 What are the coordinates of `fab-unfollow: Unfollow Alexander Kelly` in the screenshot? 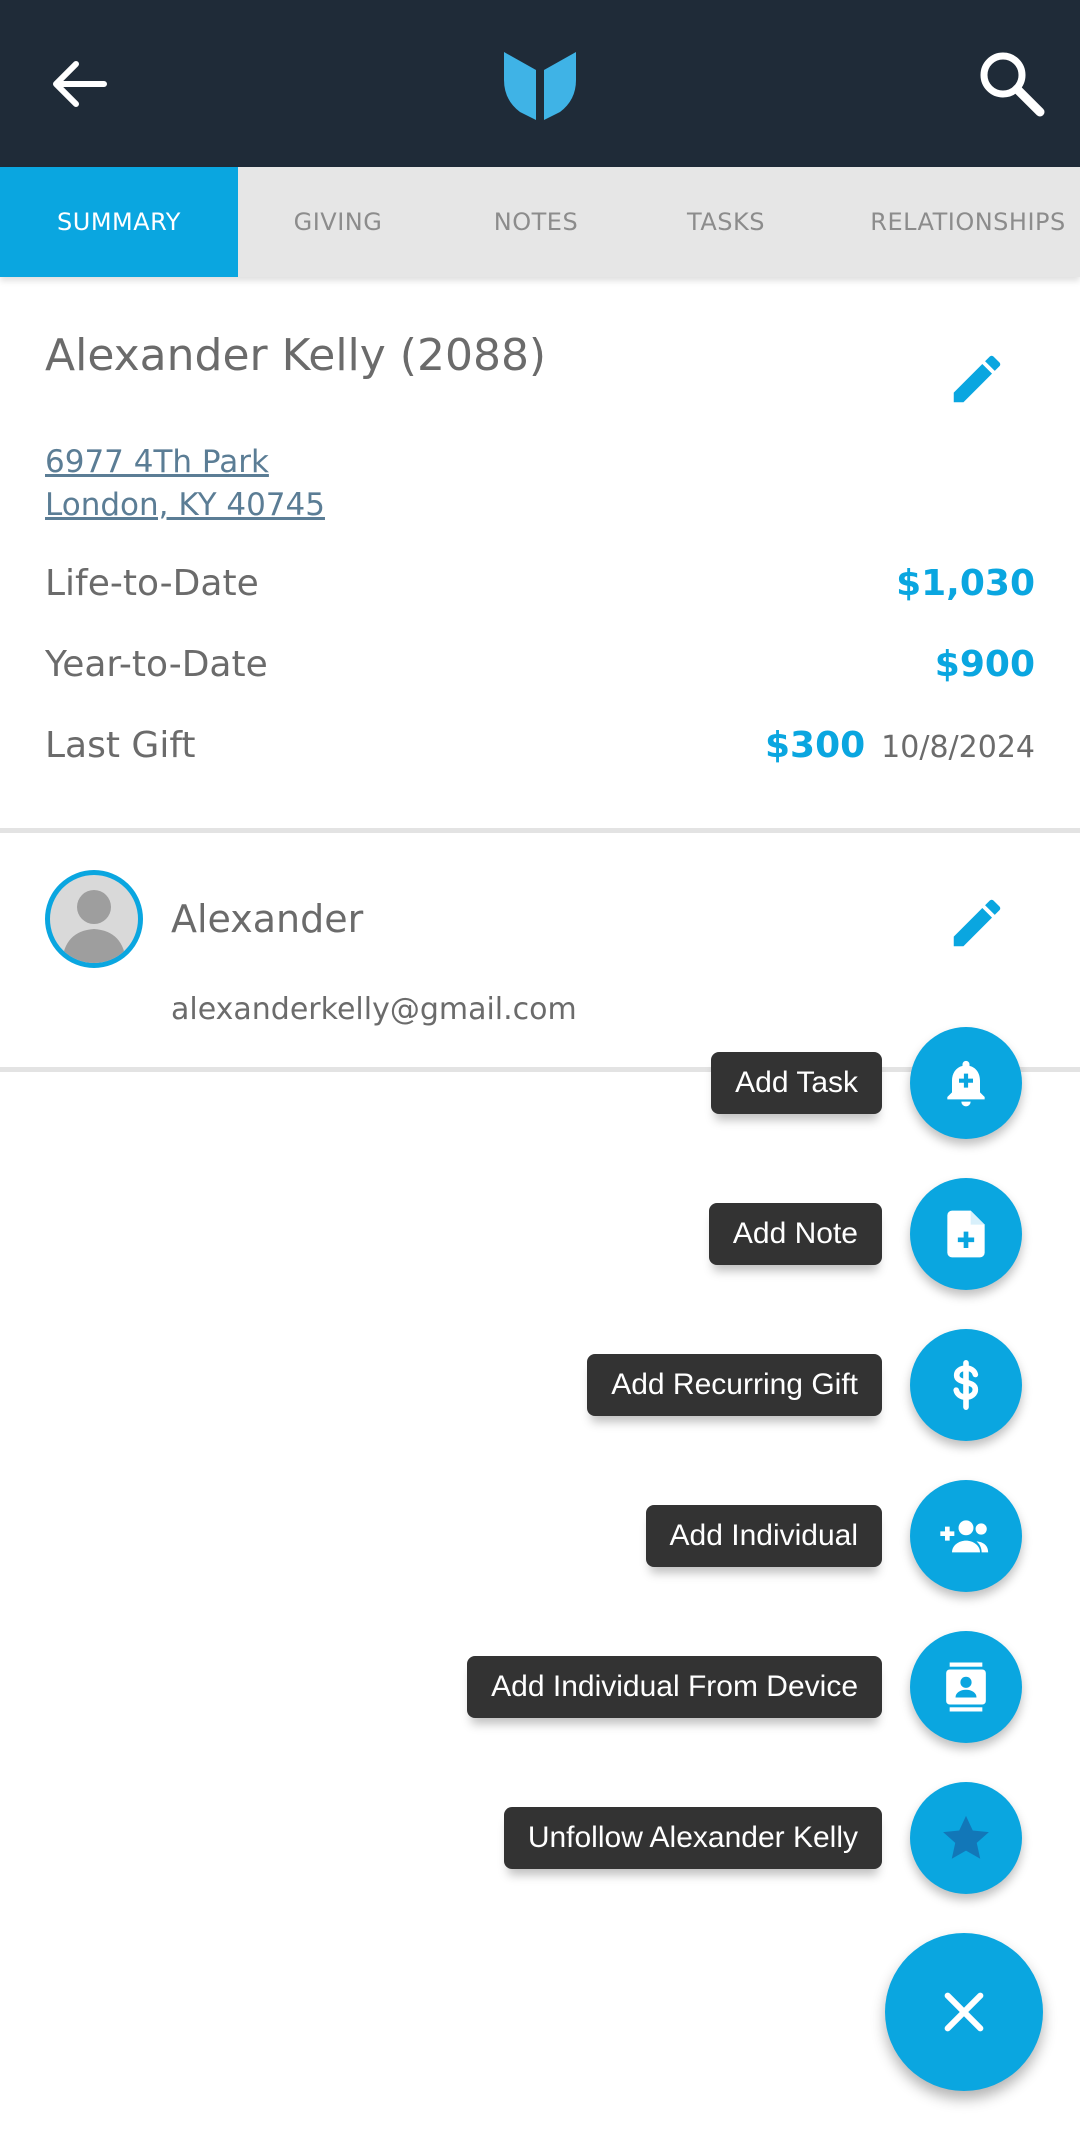 It's located at (762, 1838).